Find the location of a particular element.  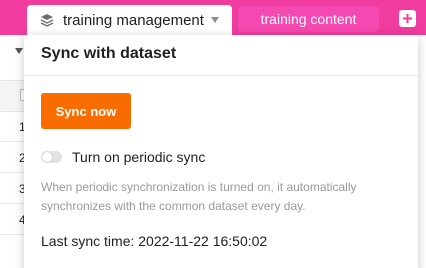

divider is located at coordinates (221, 75).